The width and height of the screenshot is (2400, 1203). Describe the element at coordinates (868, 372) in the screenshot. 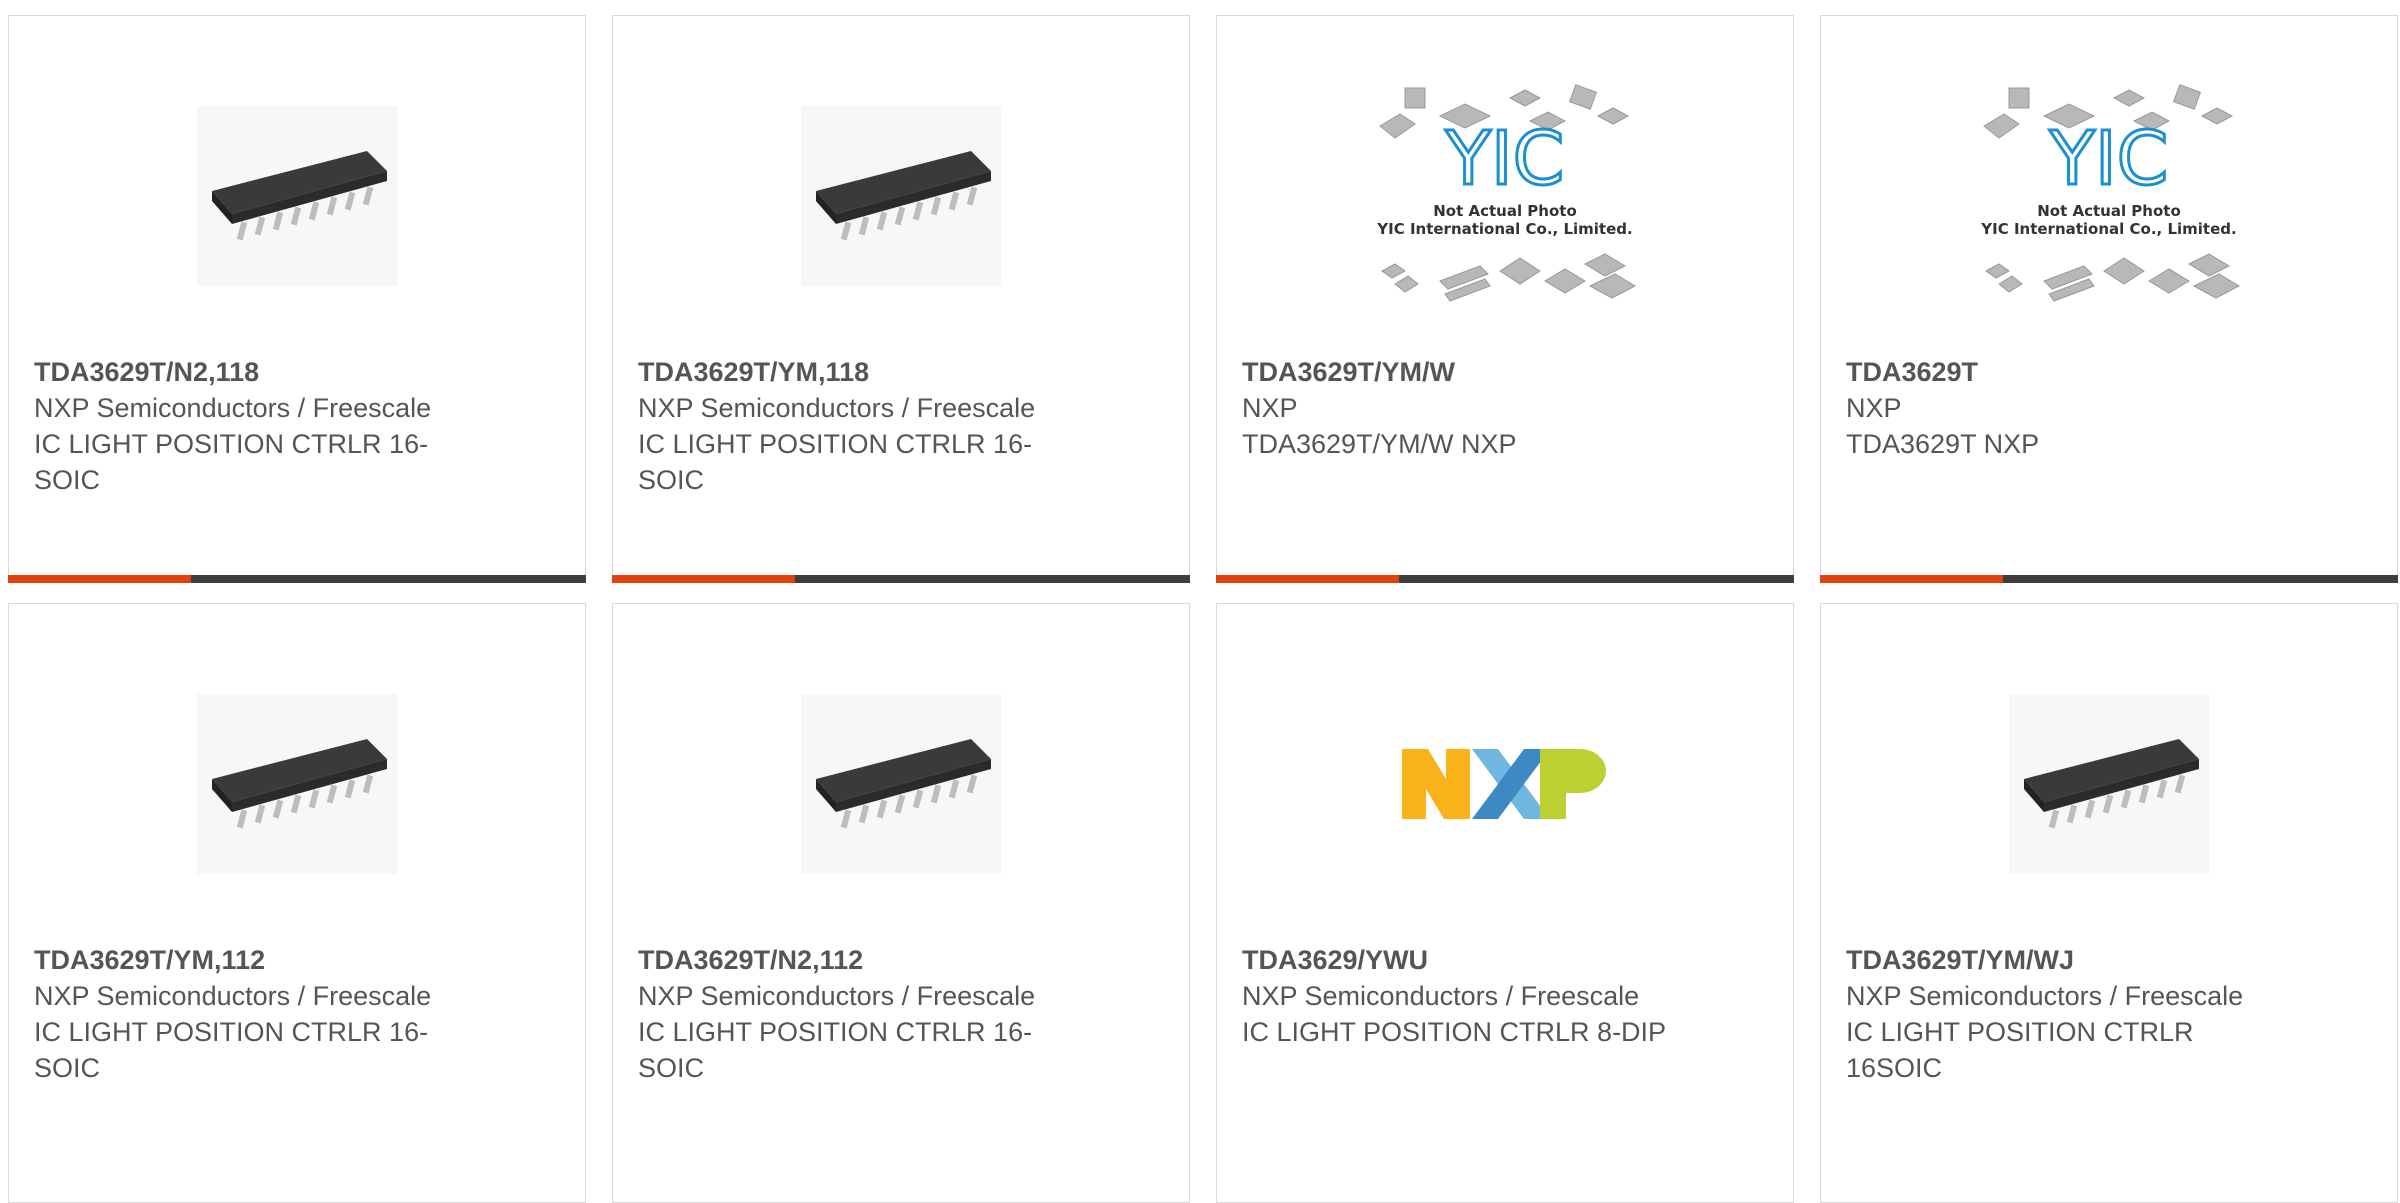

I see `part-number: TDA3629T/YM,118` at that location.